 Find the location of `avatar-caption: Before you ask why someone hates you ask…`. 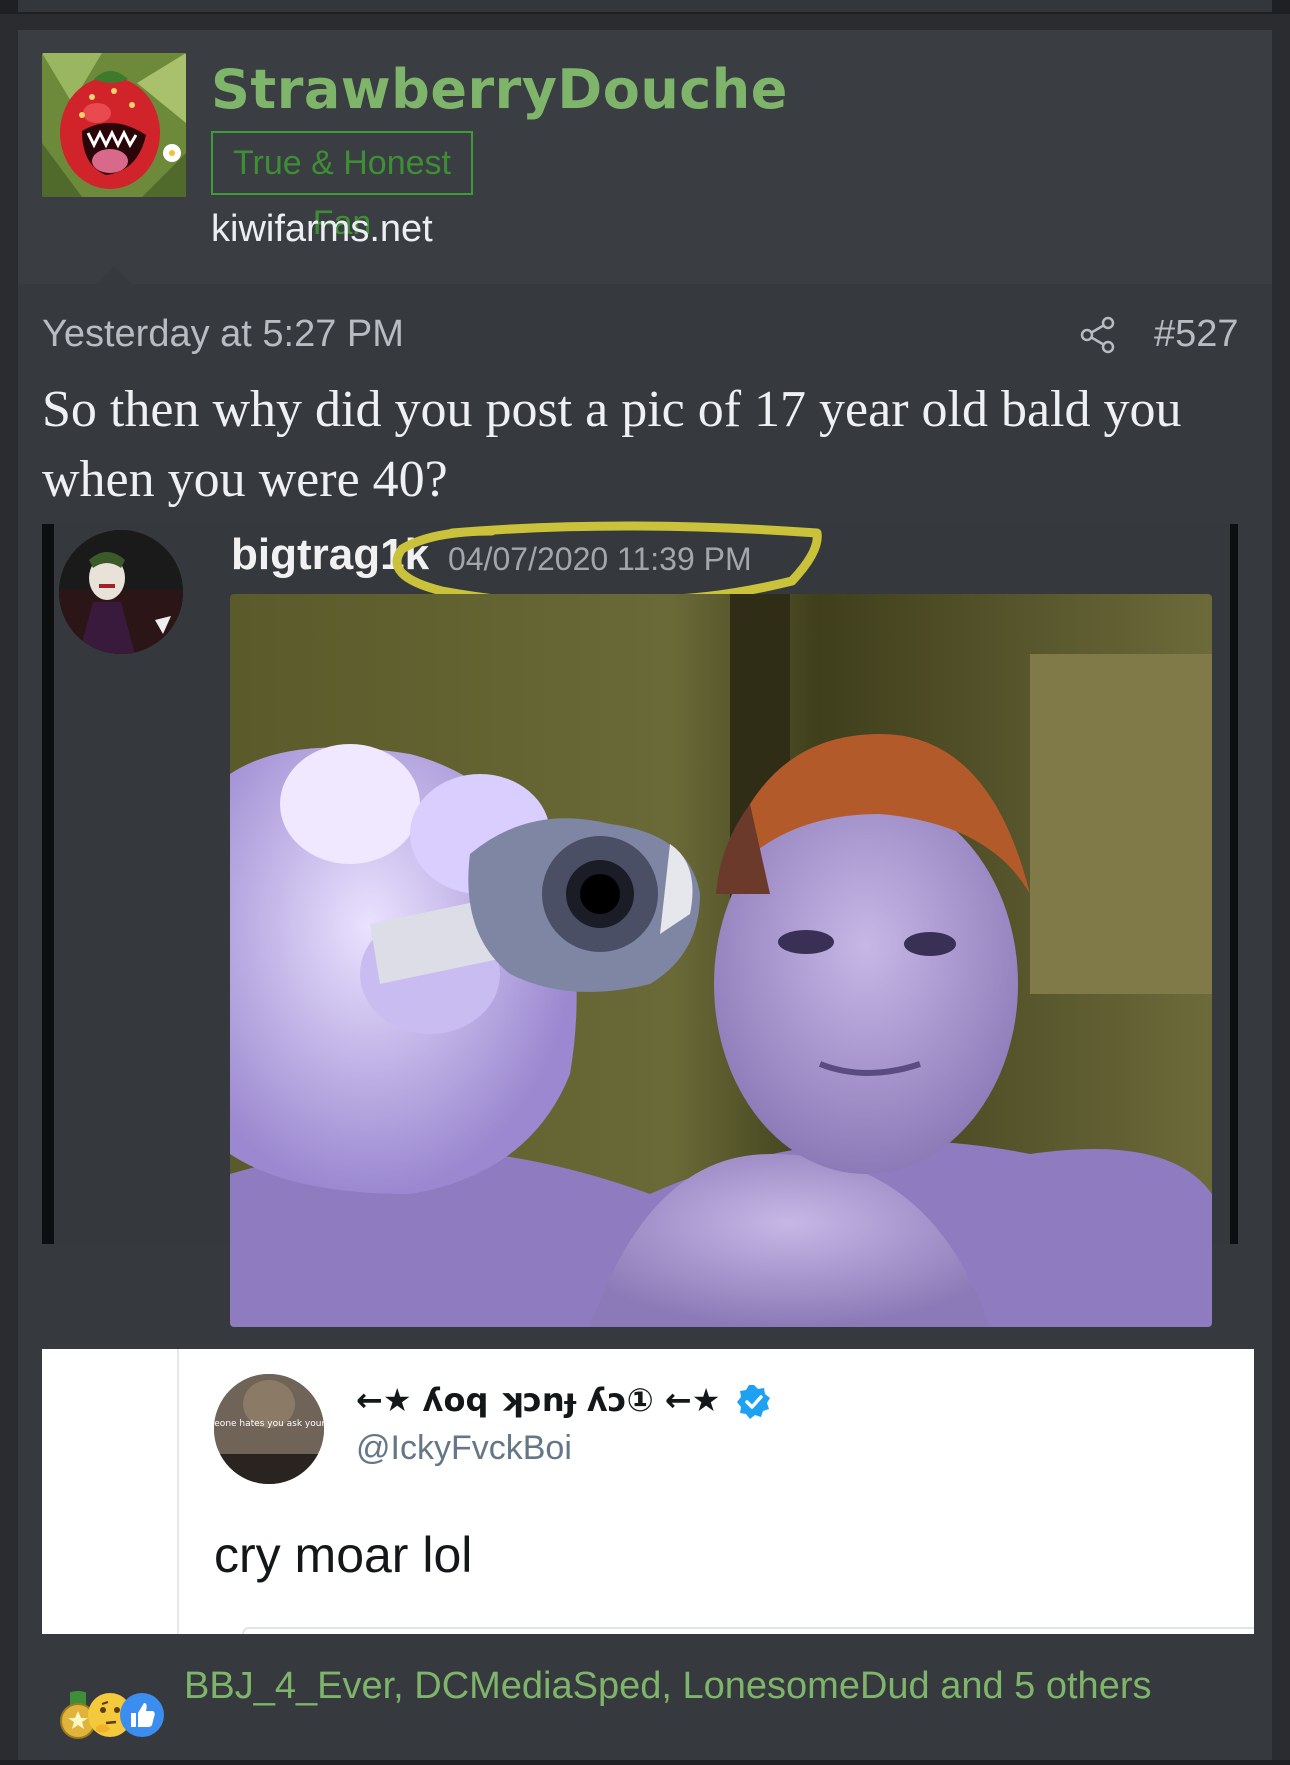

avatar-caption: Before you ask why someone hates you ask… is located at coordinates (269, 1424).